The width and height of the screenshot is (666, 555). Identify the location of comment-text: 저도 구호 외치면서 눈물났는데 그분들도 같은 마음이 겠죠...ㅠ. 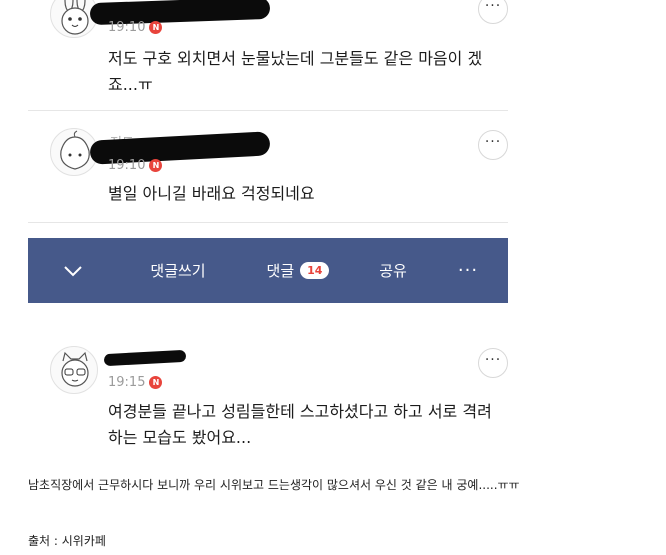
(295, 71).